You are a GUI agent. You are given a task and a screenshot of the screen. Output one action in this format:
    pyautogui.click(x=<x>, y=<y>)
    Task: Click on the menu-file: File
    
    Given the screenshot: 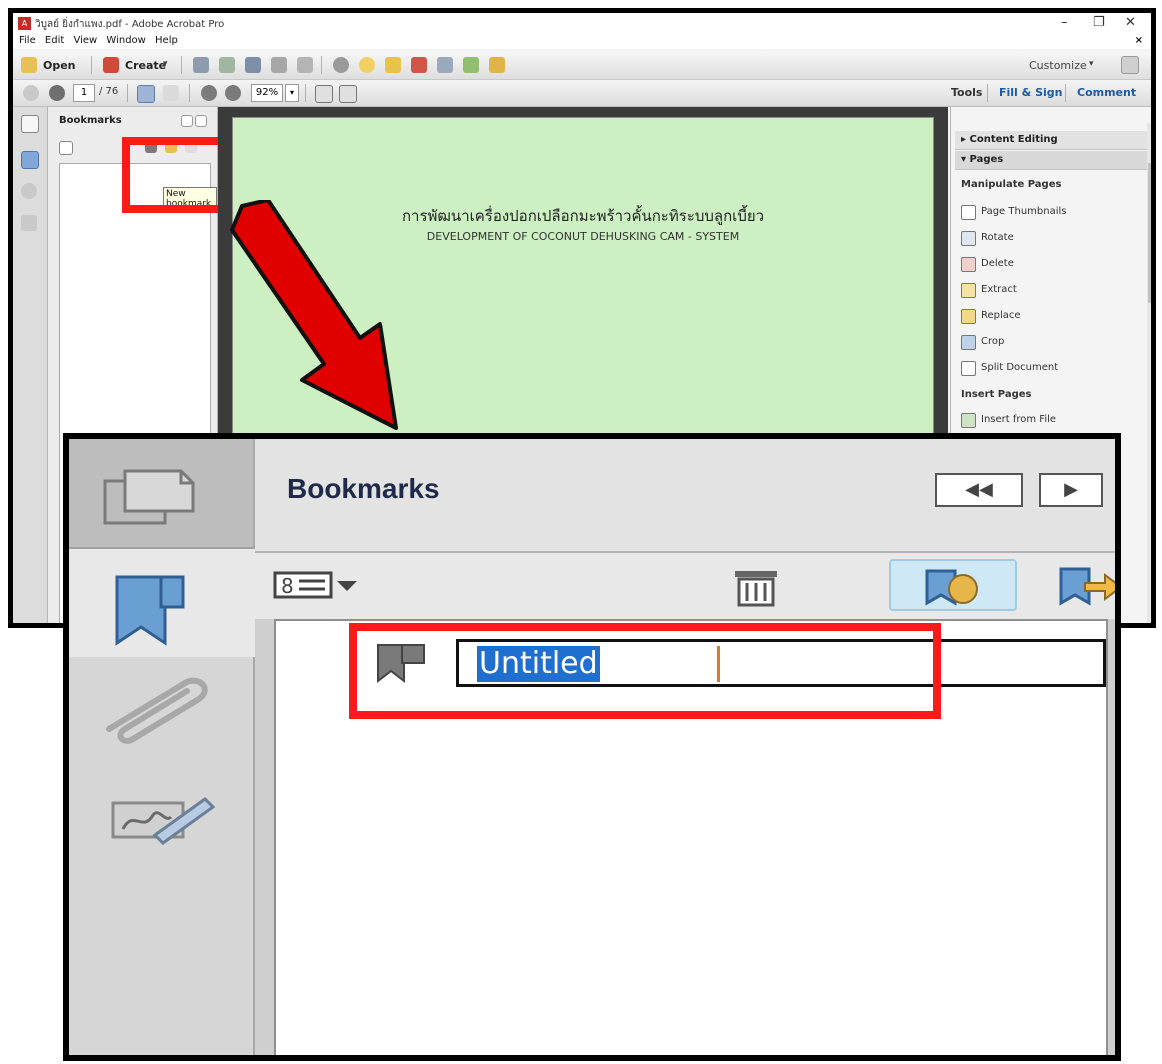 What is the action you would take?
    pyautogui.click(x=27, y=40)
    